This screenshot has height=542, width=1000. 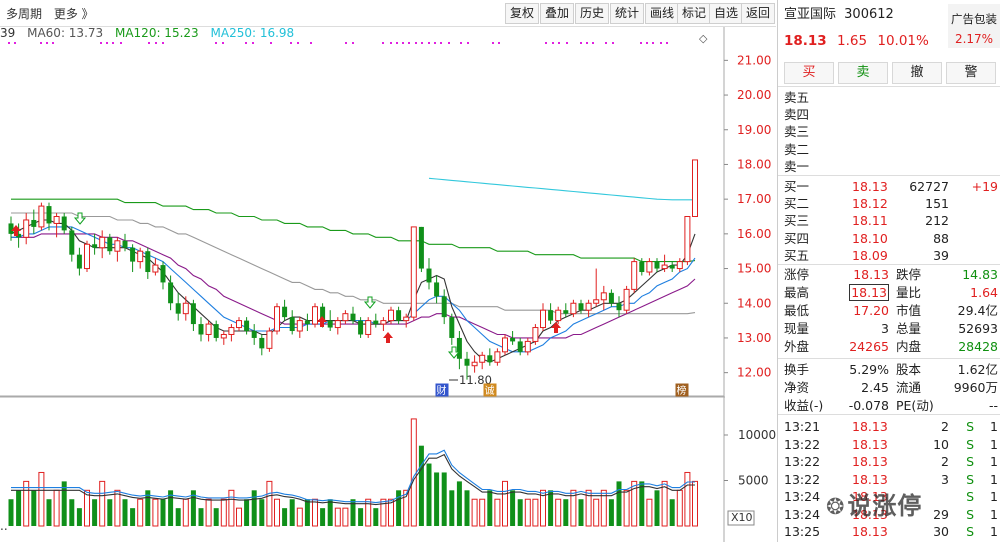 What do you see at coordinates (870, 204) in the screenshot?
I see `bid-price: 18.12` at bounding box center [870, 204].